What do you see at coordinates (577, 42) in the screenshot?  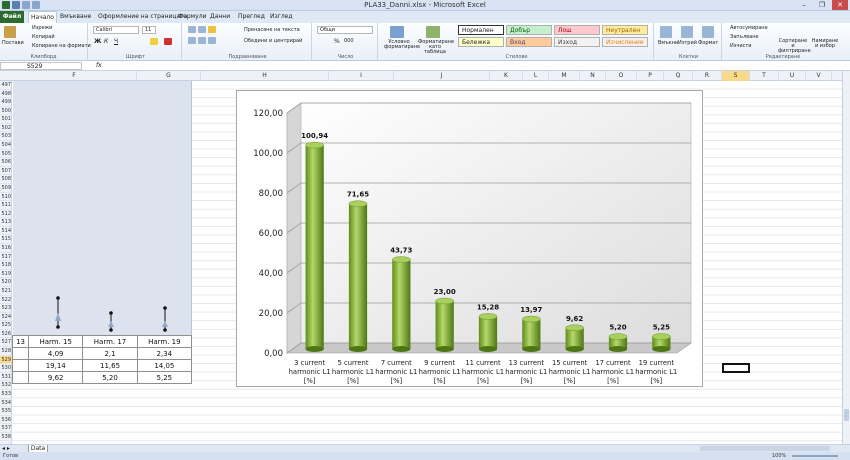 I see `style-output: Изход` at bounding box center [577, 42].